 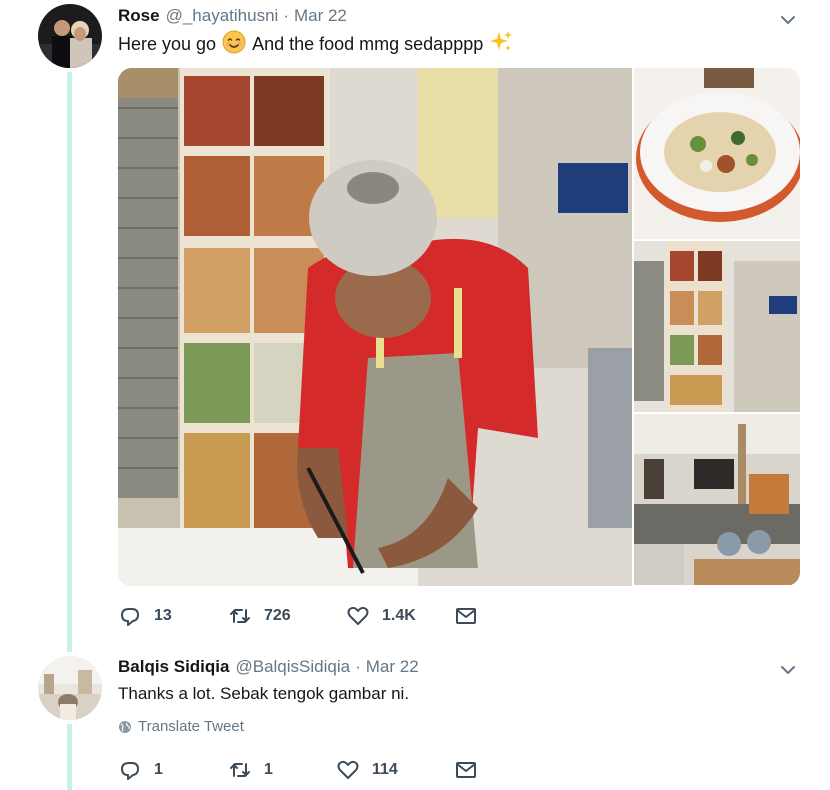 What do you see at coordinates (368, 44) in the screenshot?
I see `tweet-text-part-2: And the food mmg sedapppp` at bounding box center [368, 44].